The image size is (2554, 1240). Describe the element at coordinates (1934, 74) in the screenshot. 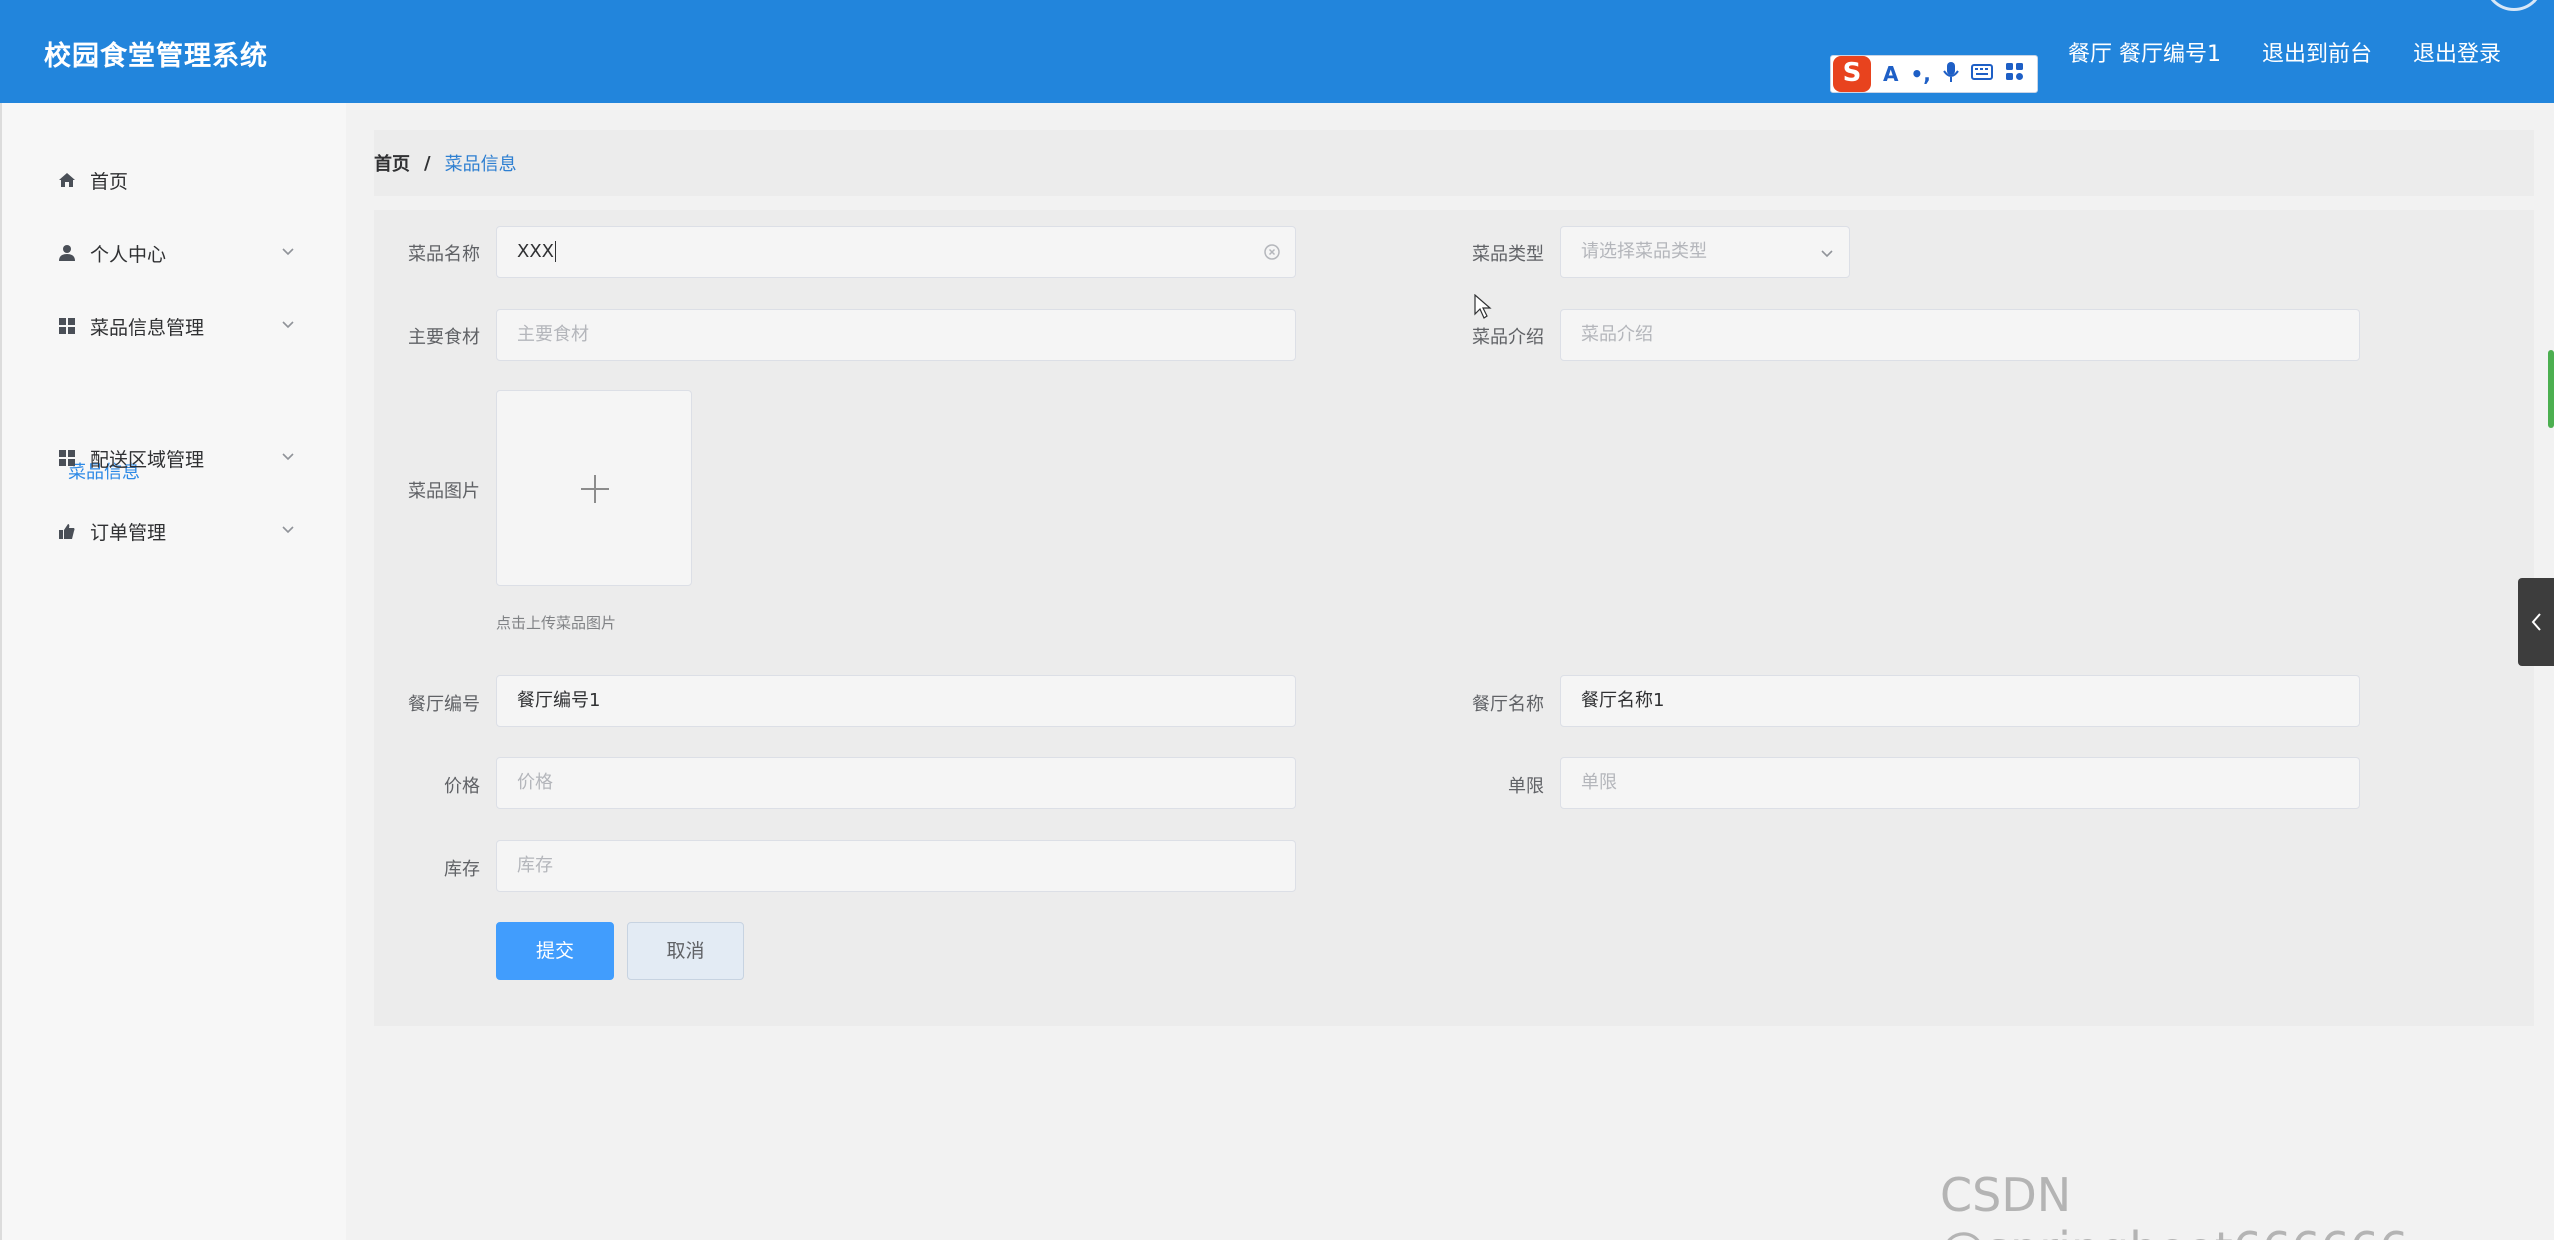

I see `ime-toolbar: S A •,` at that location.